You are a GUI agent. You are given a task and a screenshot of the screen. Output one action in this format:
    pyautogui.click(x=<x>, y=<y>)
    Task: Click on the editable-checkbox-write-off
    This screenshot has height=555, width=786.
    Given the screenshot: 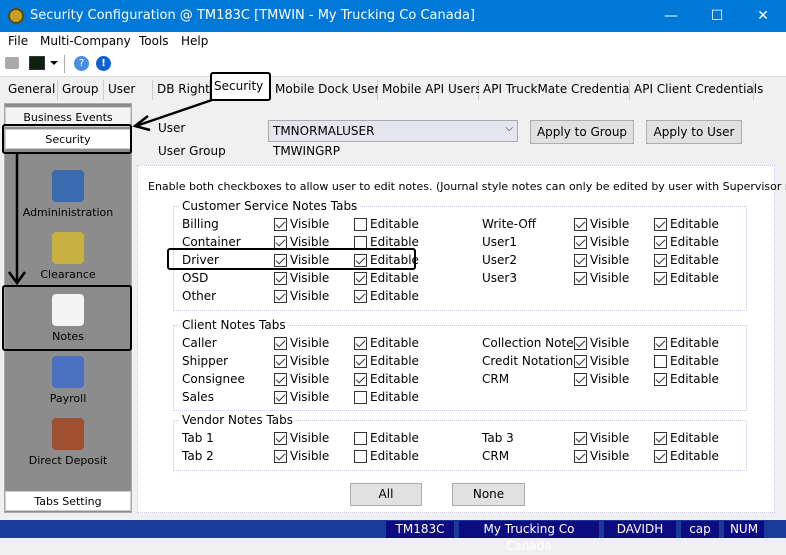 What is the action you would take?
    pyautogui.click(x=660, y=224)
    